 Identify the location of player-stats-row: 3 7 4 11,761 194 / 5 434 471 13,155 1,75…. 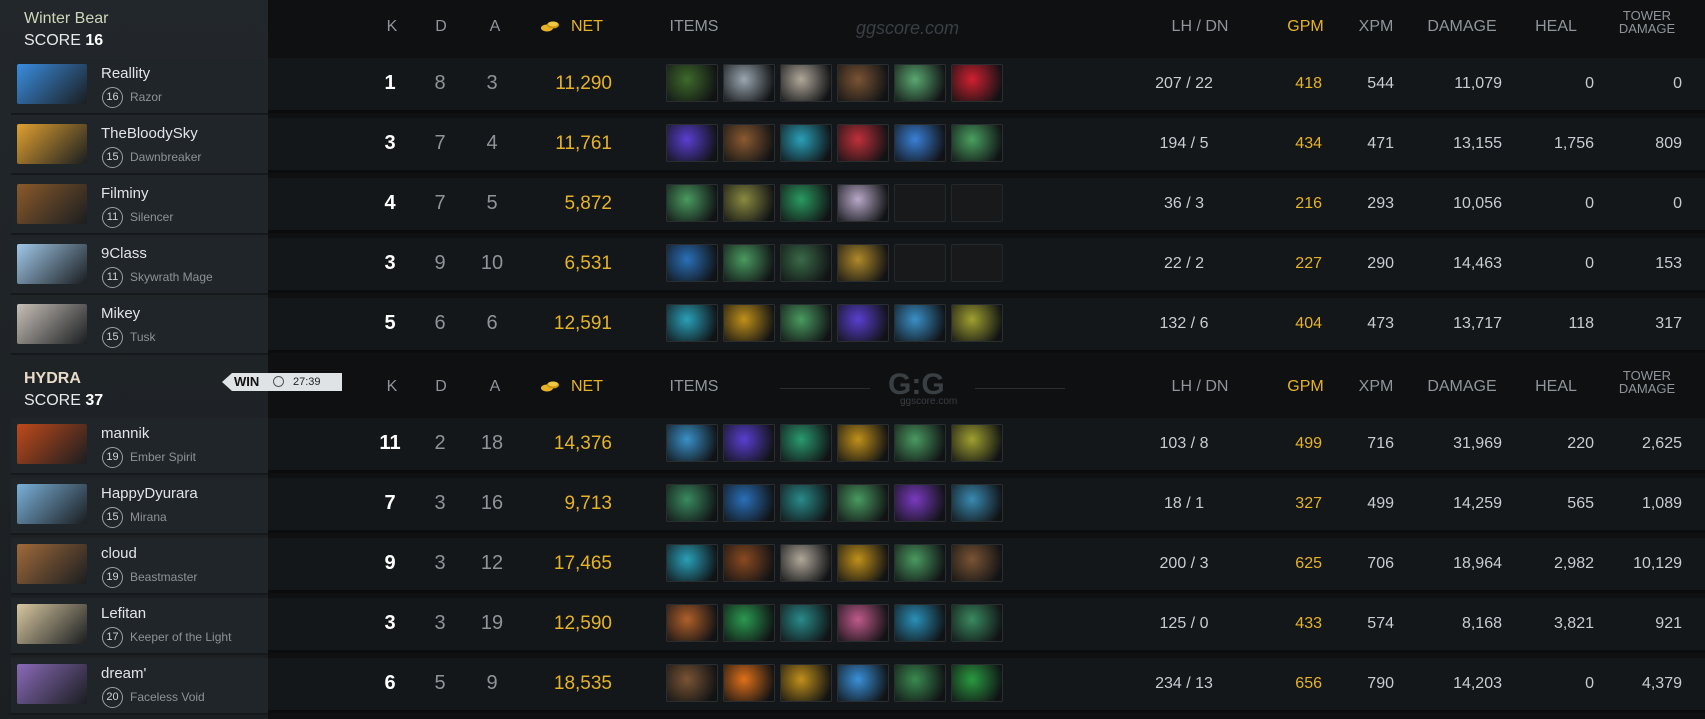
(986, 145).